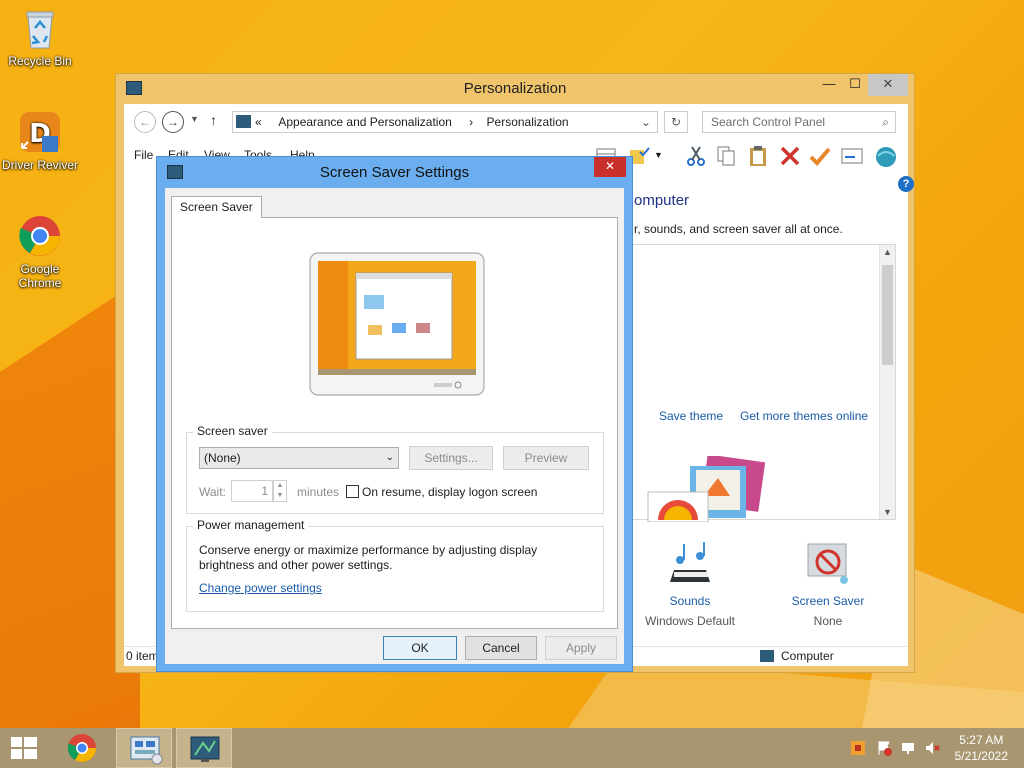 The image size is (1024, 768). Describe the element at coordinates (352, 491) in the screenshot. I see `resume-logon-checkbox` at that location.